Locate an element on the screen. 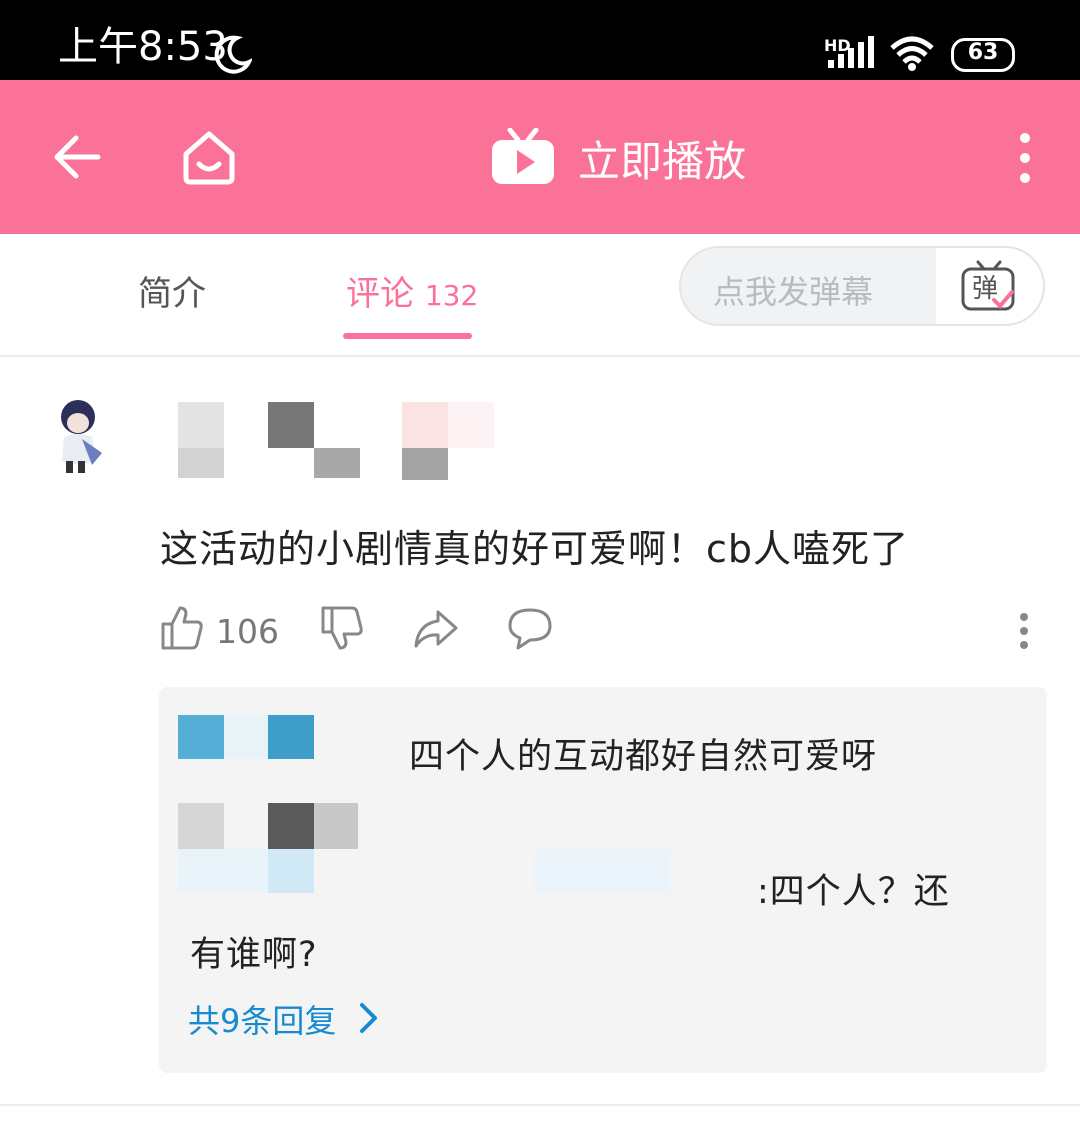 This screenshot has width=1080, height=1136. status-time: 上午8:53 is located at coordinates (143, 47).